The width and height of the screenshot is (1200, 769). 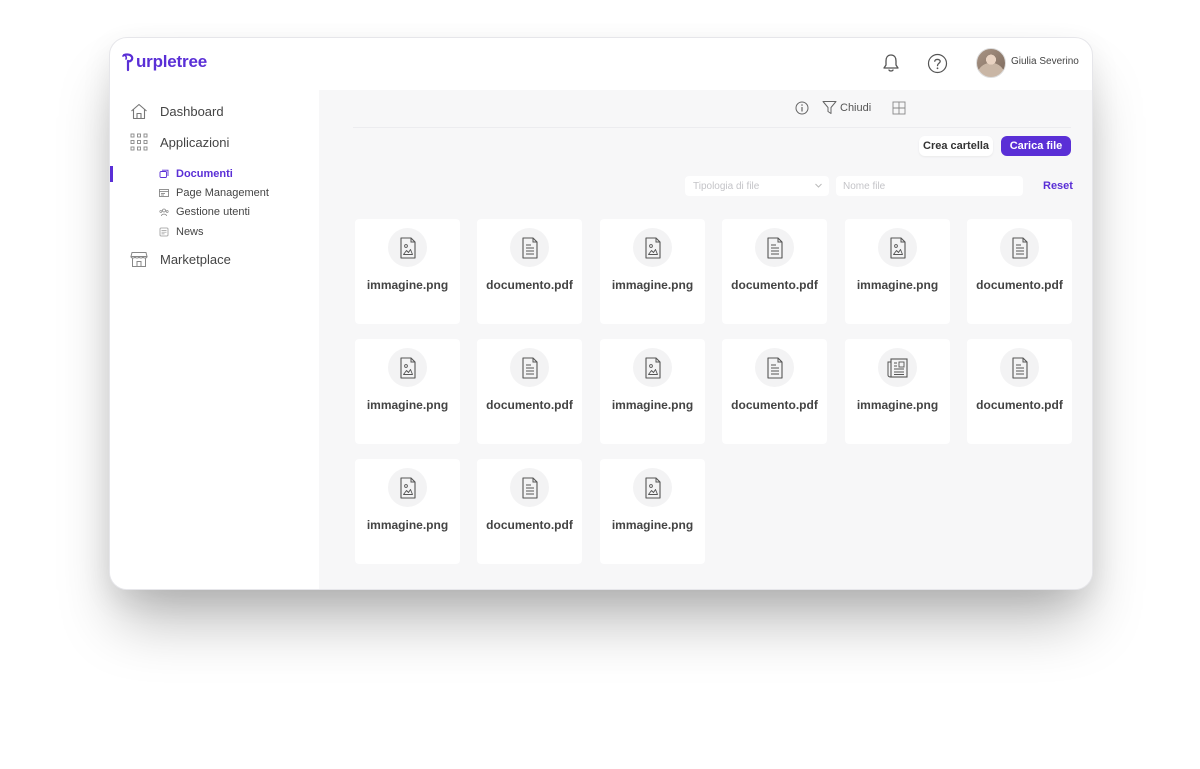 What do you see at coordinates (195, 142) in the screenshot?
I see `sidebar-item-label: Applicazioni` at bounding box center [195, 142].